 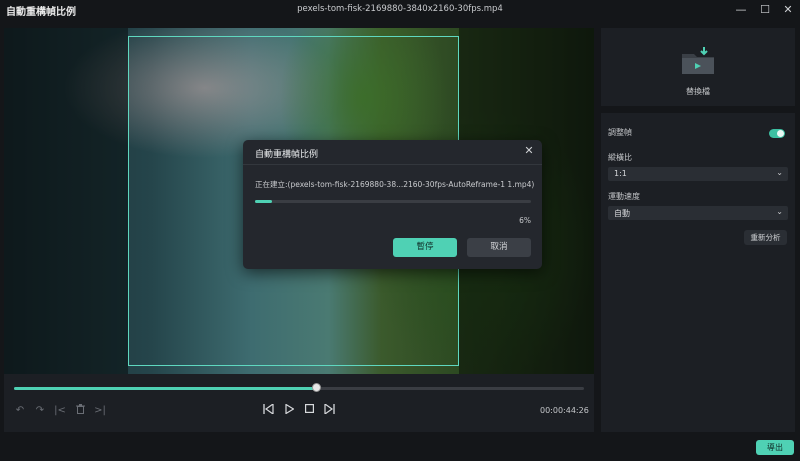 I want to click on folder-replace-icon, so click(x=698, y=60).